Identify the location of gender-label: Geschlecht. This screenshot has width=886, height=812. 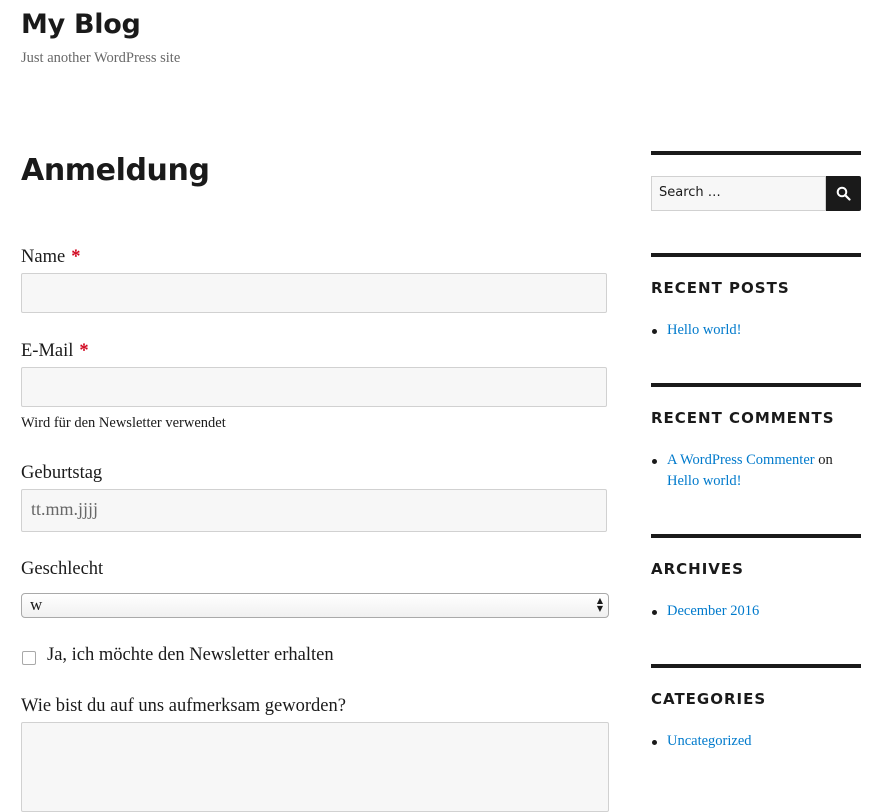
(62, 569).